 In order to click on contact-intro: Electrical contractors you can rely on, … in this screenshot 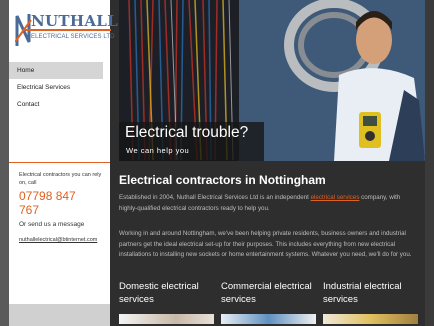, I will do `click(60, 179)`.